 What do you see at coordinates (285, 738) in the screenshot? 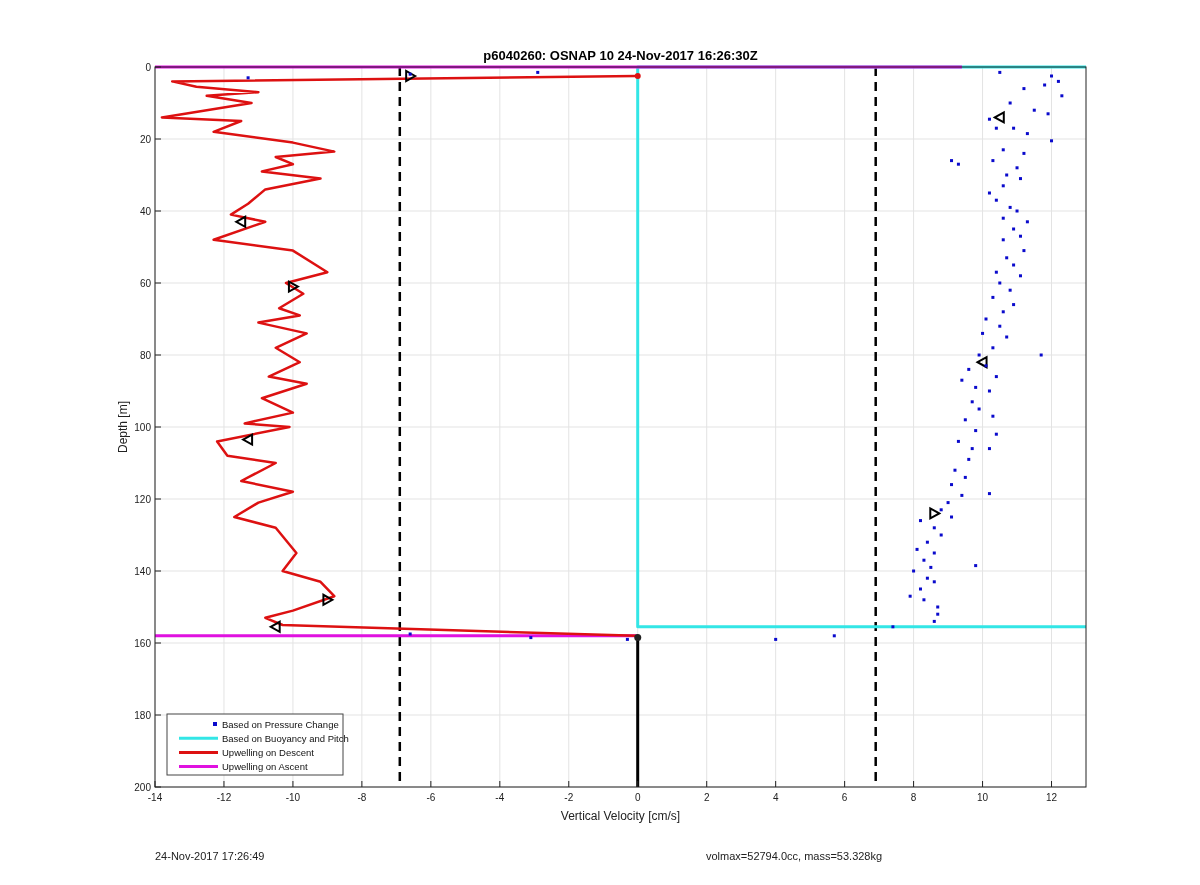
I see `legend-label: Based on Buoyancy and Pitch` at bounding box center [285, 738].